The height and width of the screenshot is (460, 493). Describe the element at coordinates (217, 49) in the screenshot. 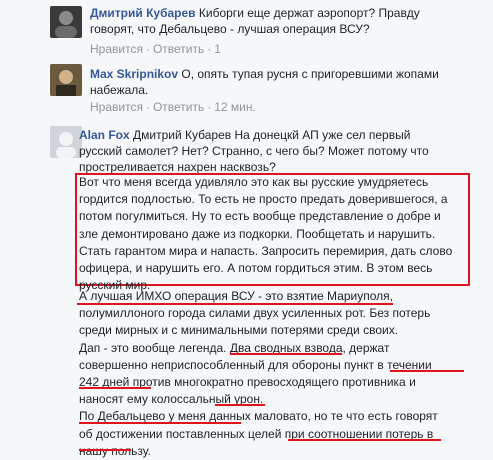

I see `timestamp: 1` at that location.